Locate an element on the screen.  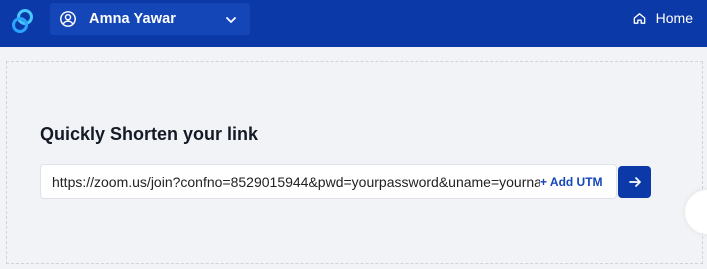
page-title: Quickly Shorten your link is located at coordinates (149, 134).